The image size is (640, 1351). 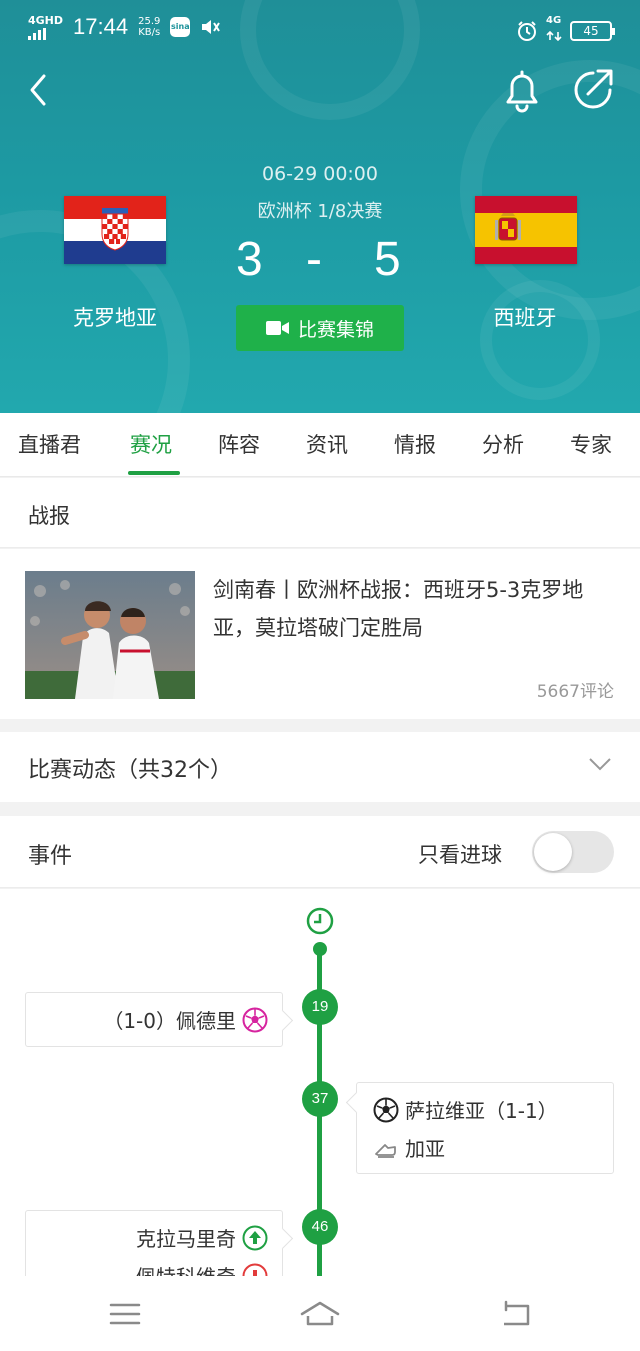 What do you see at coordinates (335, 329) in the screenshot?
I see `highlights-label: 比赛集锦` at bounding box center [335, 329].